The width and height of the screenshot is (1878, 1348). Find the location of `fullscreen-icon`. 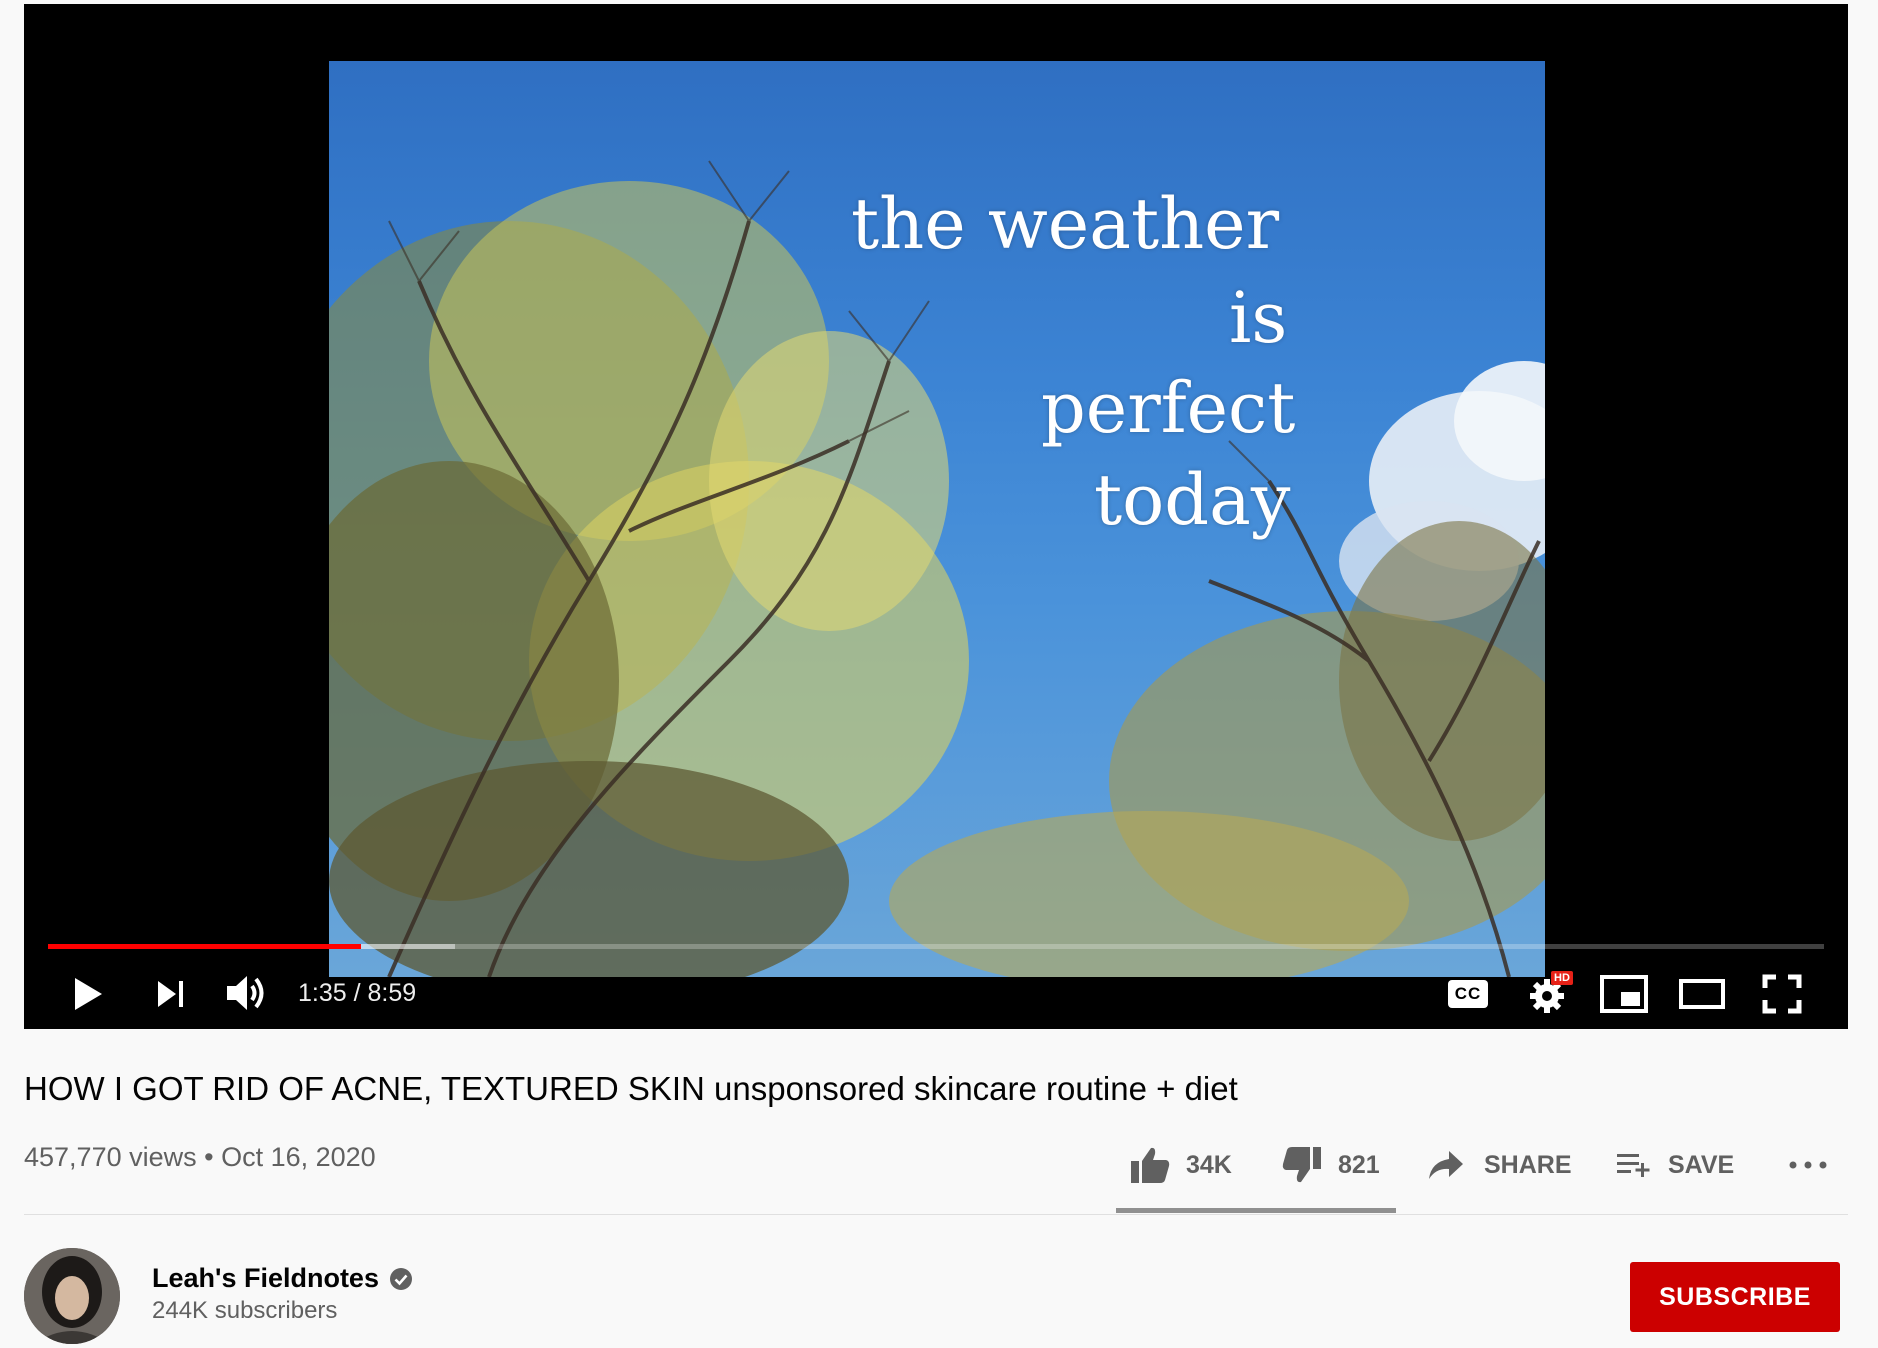

fullscreen-icon is located at coordinates (1782, 994).